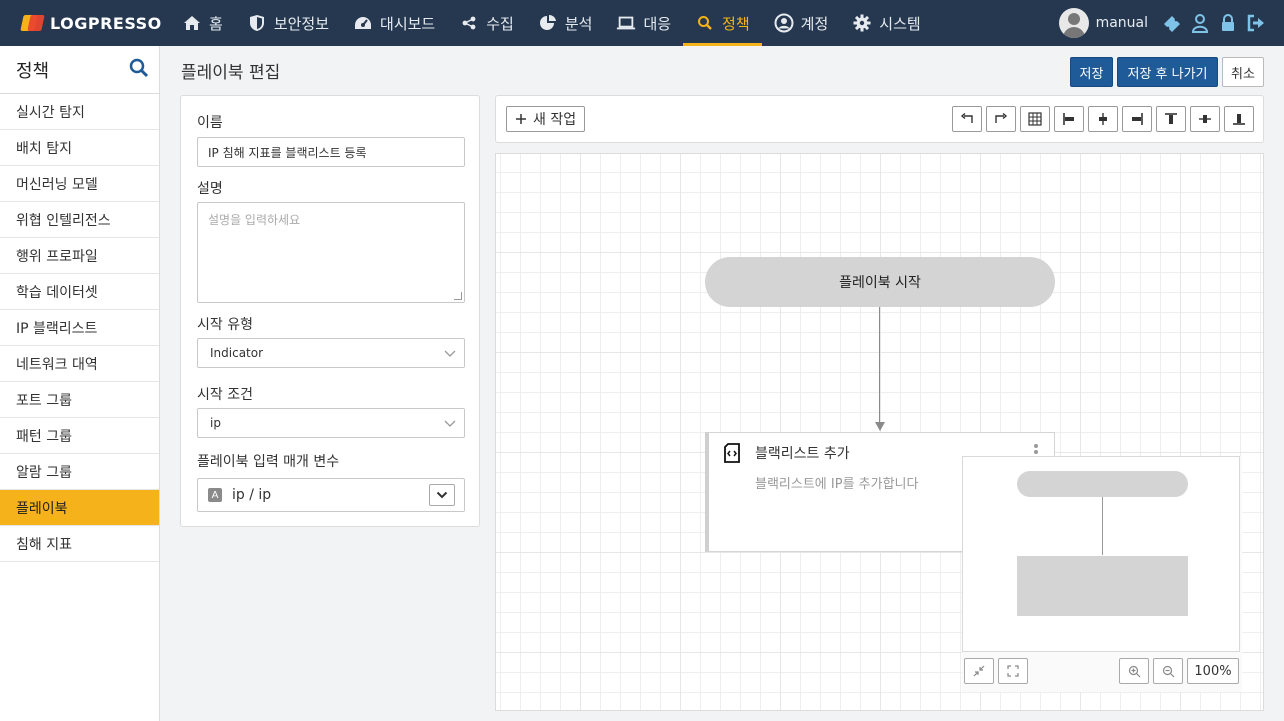 This screenshot has width=1284, height=721. Describe the element at coordinates (784, 23) in the screenshot. I see `user-circle-icon` at that location.